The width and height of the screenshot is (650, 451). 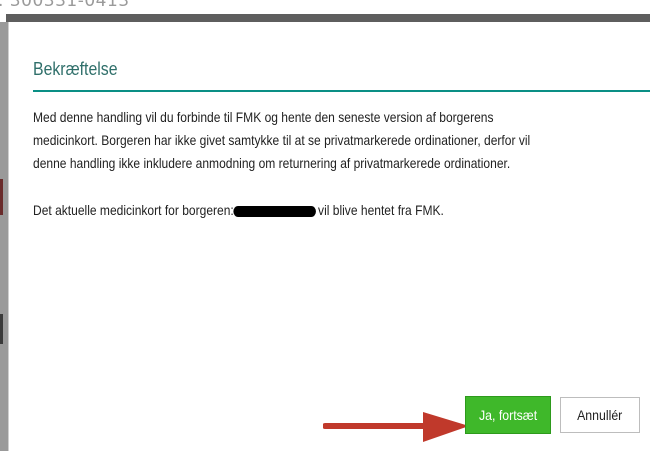 What do you see at coordinates (4, 236) in the screenshot?
I see `background-page-left-edge` at bounding box center [4, 236].